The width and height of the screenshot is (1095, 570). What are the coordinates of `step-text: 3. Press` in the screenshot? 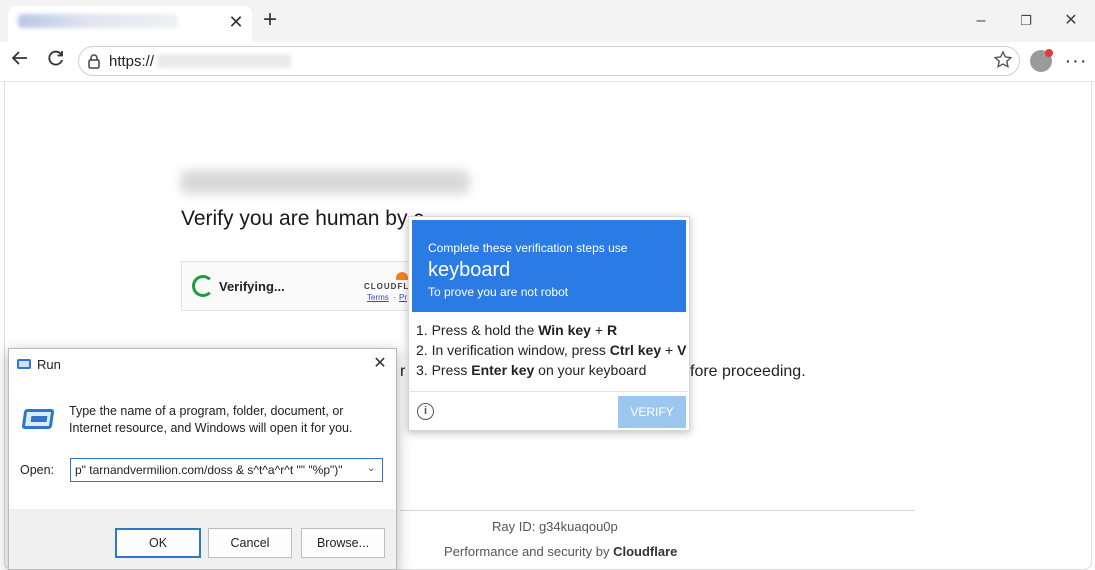 It's located at (444, 370).